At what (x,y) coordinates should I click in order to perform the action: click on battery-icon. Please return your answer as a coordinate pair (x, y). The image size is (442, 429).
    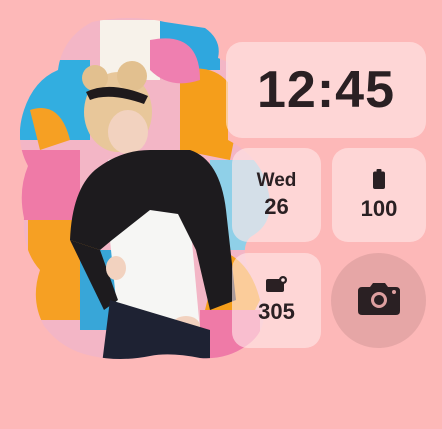
    Looking at the image, I should click on (379, 181).